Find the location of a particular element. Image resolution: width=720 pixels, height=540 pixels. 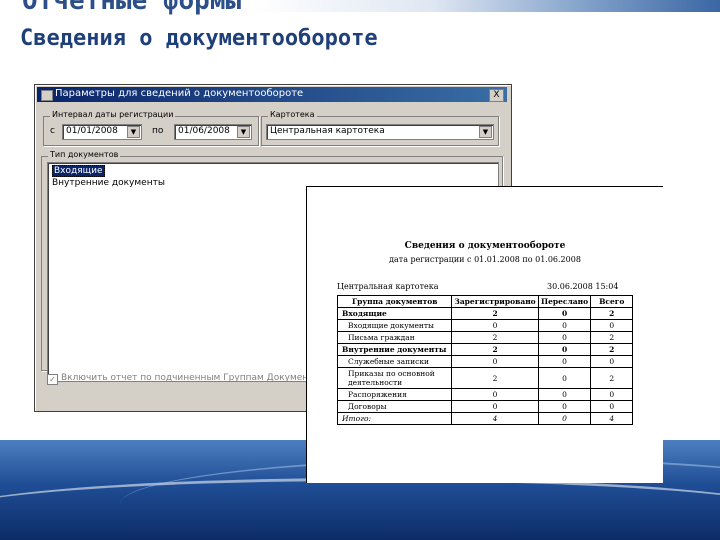

date-to-value: 01/06/2008 is located at coordinates (204, 131).